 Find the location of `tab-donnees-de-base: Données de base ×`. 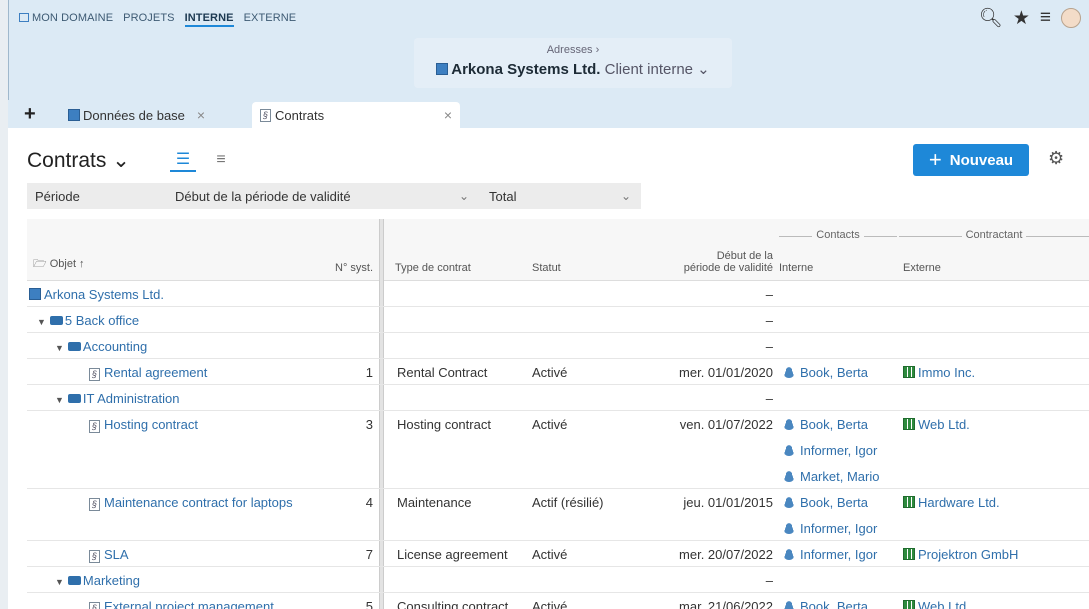

tab-donnees-de-base: Données de base × is located at coordinates (136, 115).